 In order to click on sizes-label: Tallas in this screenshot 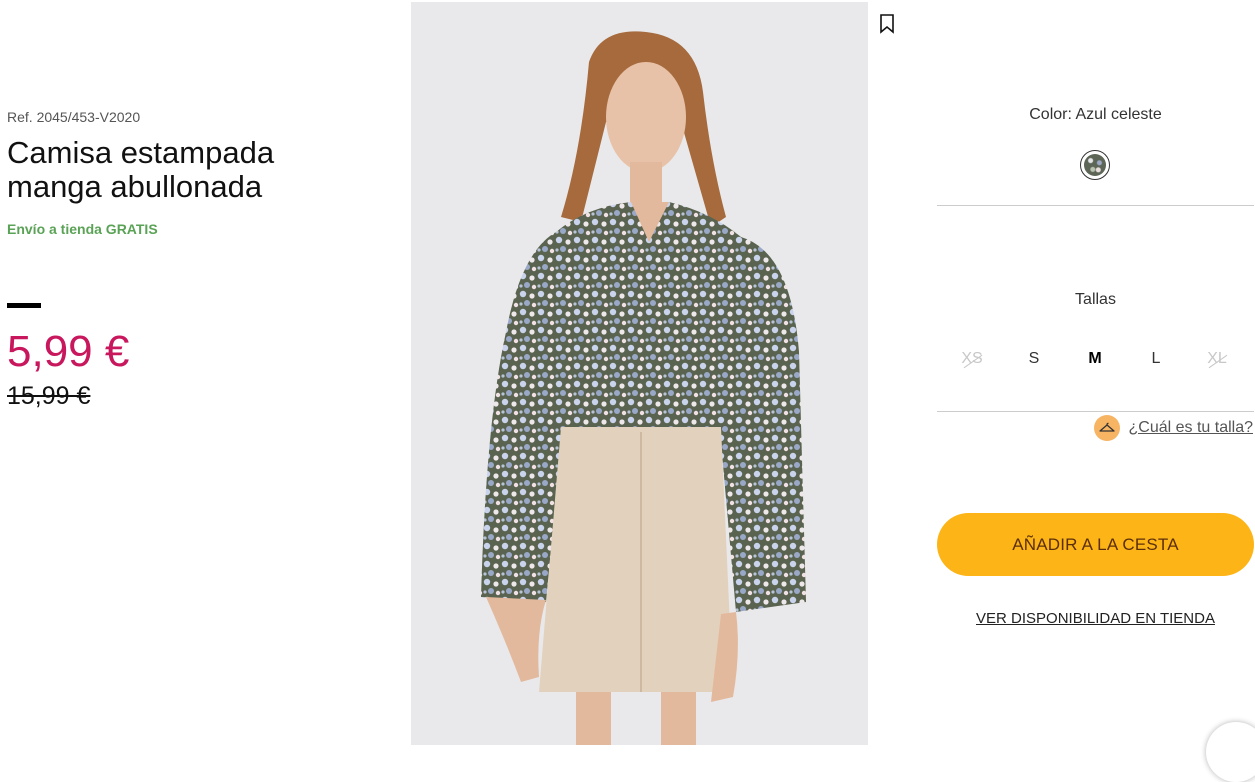, I will do `click(1095, 299)`.